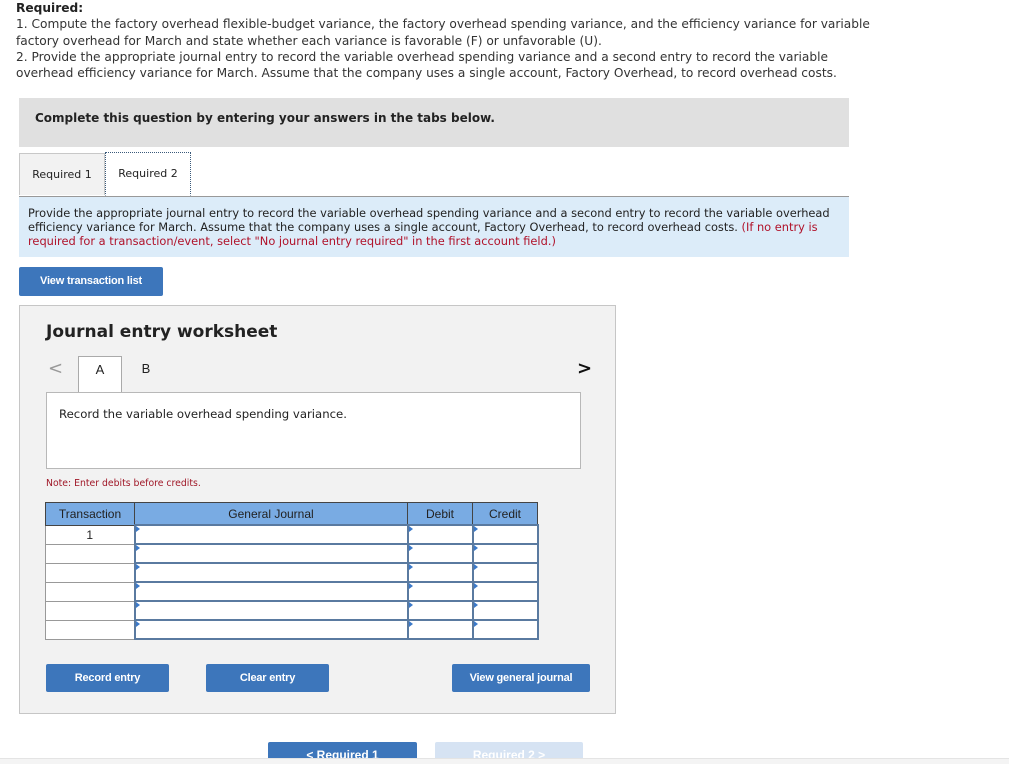 Image resolution: width=1009 pixels, height=764 pixels. What do you see at coordinates (146, 374) in the screenshot?
I see `worksheet-tab-b: B` at bounding box center [146, 374].